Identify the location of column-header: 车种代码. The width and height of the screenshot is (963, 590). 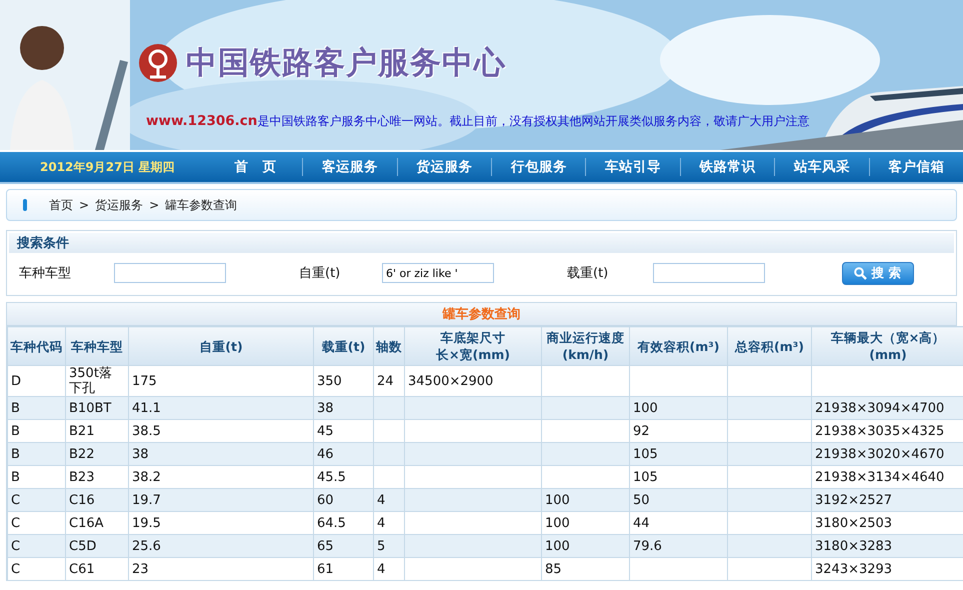
(37, 346).